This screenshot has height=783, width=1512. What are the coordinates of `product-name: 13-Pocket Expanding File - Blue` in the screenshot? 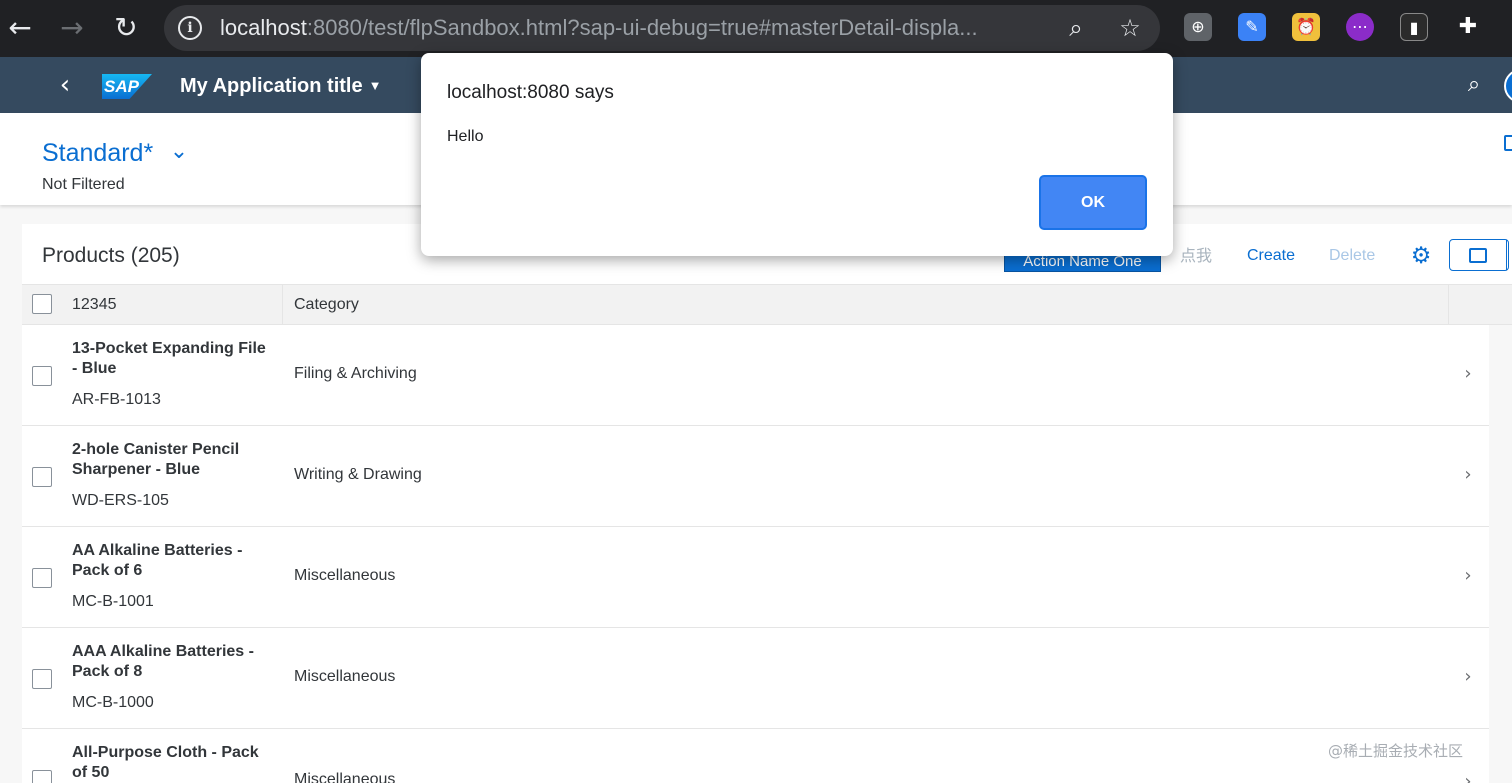 It's located at (169, 358).